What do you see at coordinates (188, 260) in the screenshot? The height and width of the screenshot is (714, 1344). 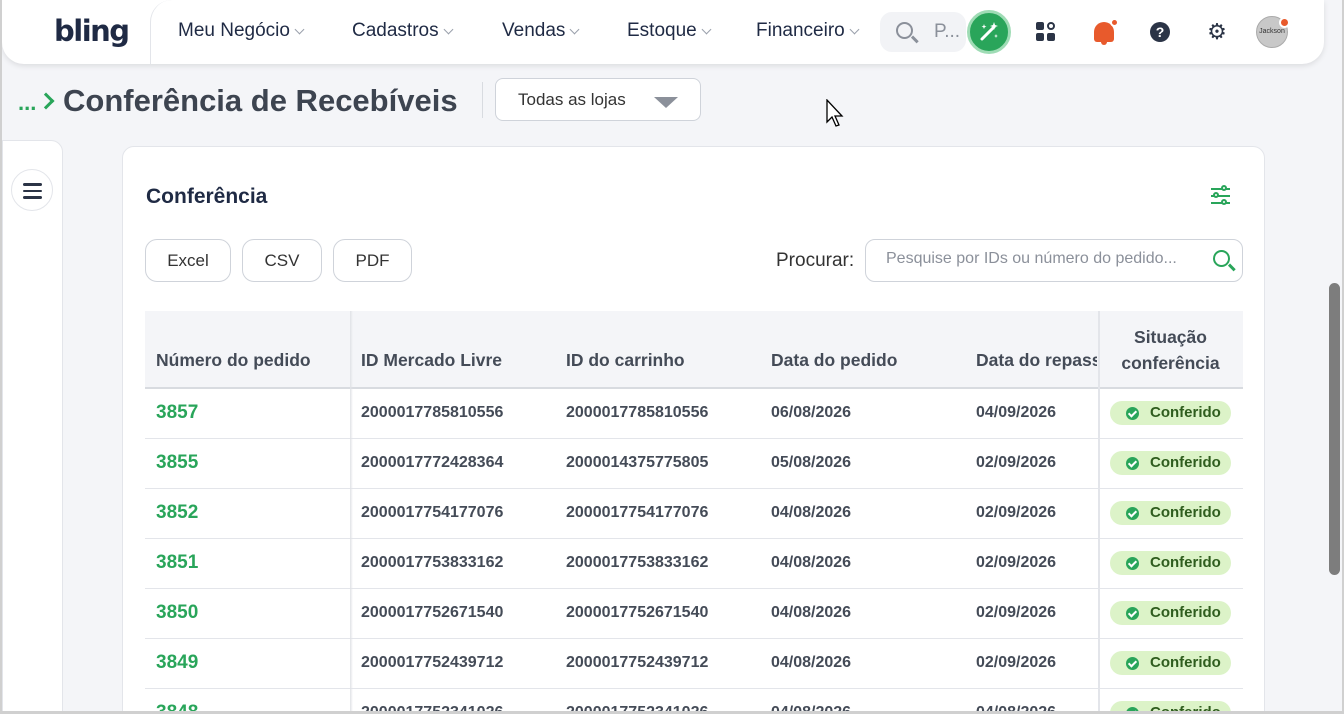 I see `export-excel-button: Excel` at bounding box center [188, 260].